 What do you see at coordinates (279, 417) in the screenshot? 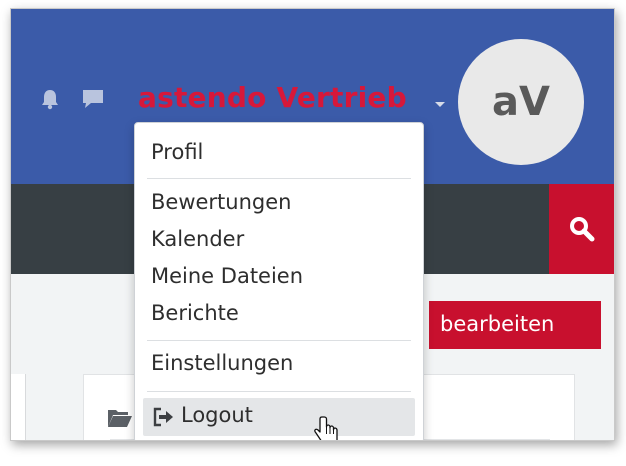
I see `menu-item-logout: Logout` at bounding box center [279, 417].